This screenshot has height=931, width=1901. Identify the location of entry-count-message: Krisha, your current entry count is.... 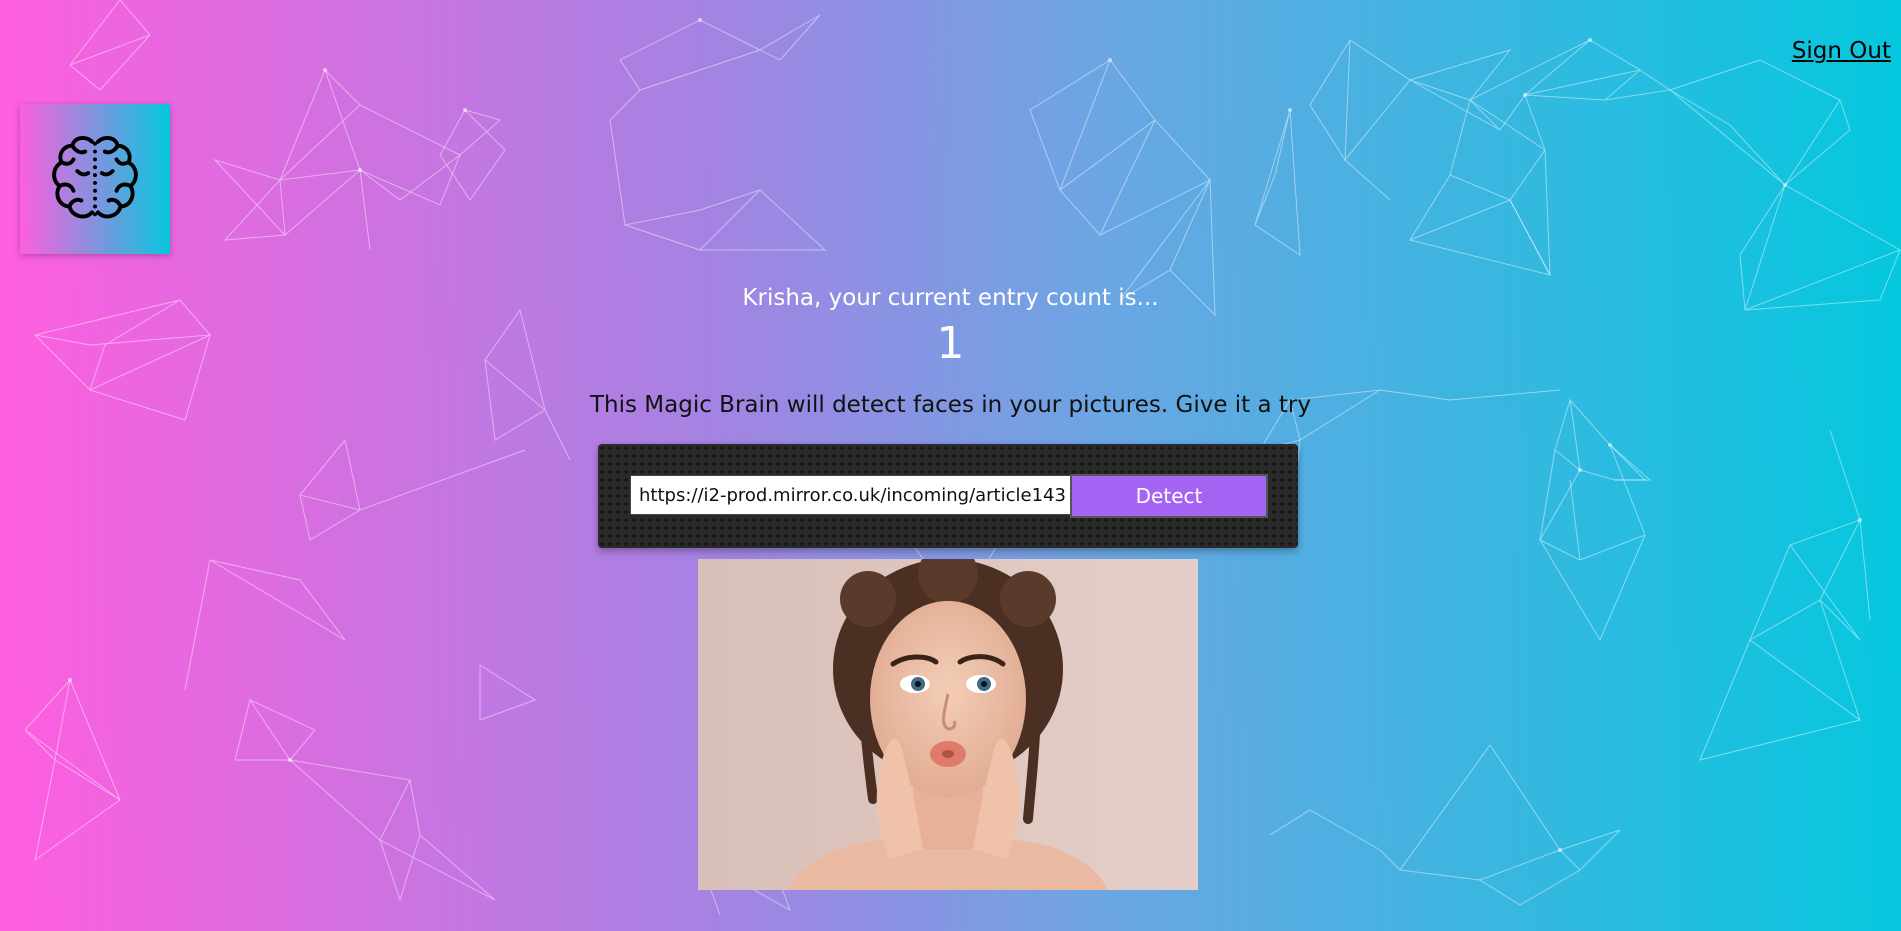
(950, 298).